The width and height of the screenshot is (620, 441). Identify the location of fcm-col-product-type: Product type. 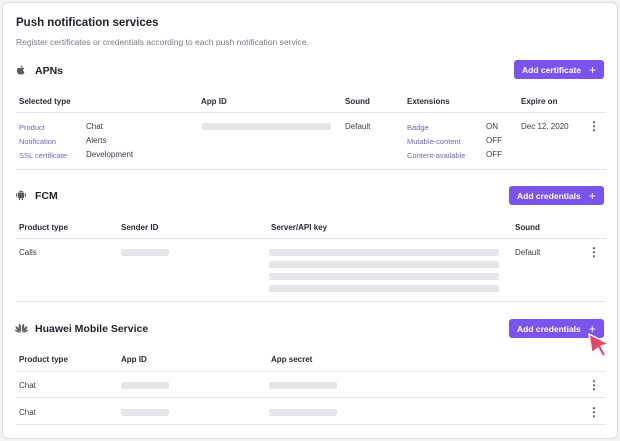
(43, 227).